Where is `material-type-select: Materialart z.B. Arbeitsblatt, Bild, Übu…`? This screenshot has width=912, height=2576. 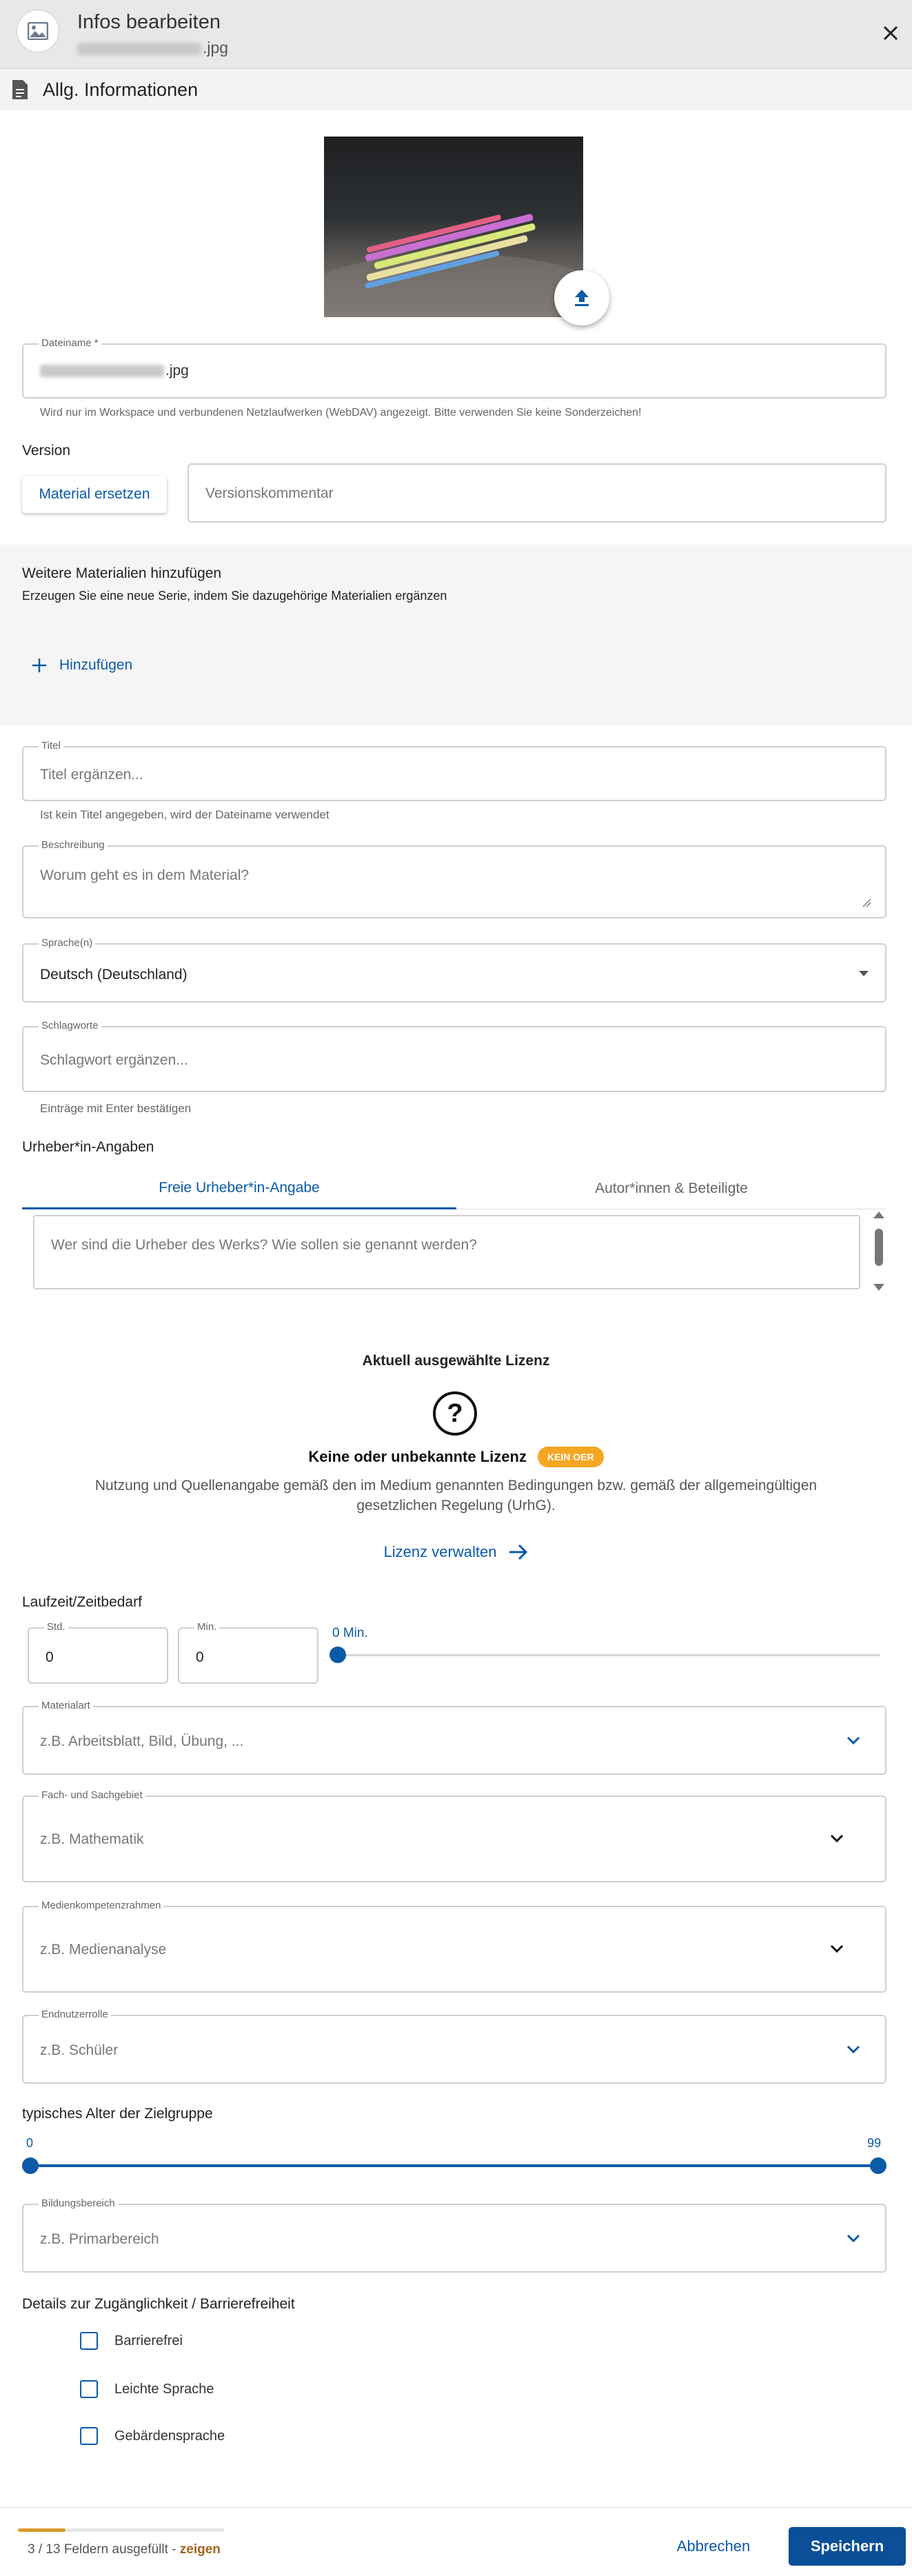
material-type-select: Materialart z.B. Arbeitsblatt, Bild, Übu… is located at coordinates (454, 1737).